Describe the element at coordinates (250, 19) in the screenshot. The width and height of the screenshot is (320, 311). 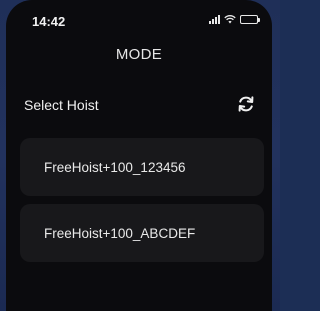
I see `battery-full-icon` at that location.